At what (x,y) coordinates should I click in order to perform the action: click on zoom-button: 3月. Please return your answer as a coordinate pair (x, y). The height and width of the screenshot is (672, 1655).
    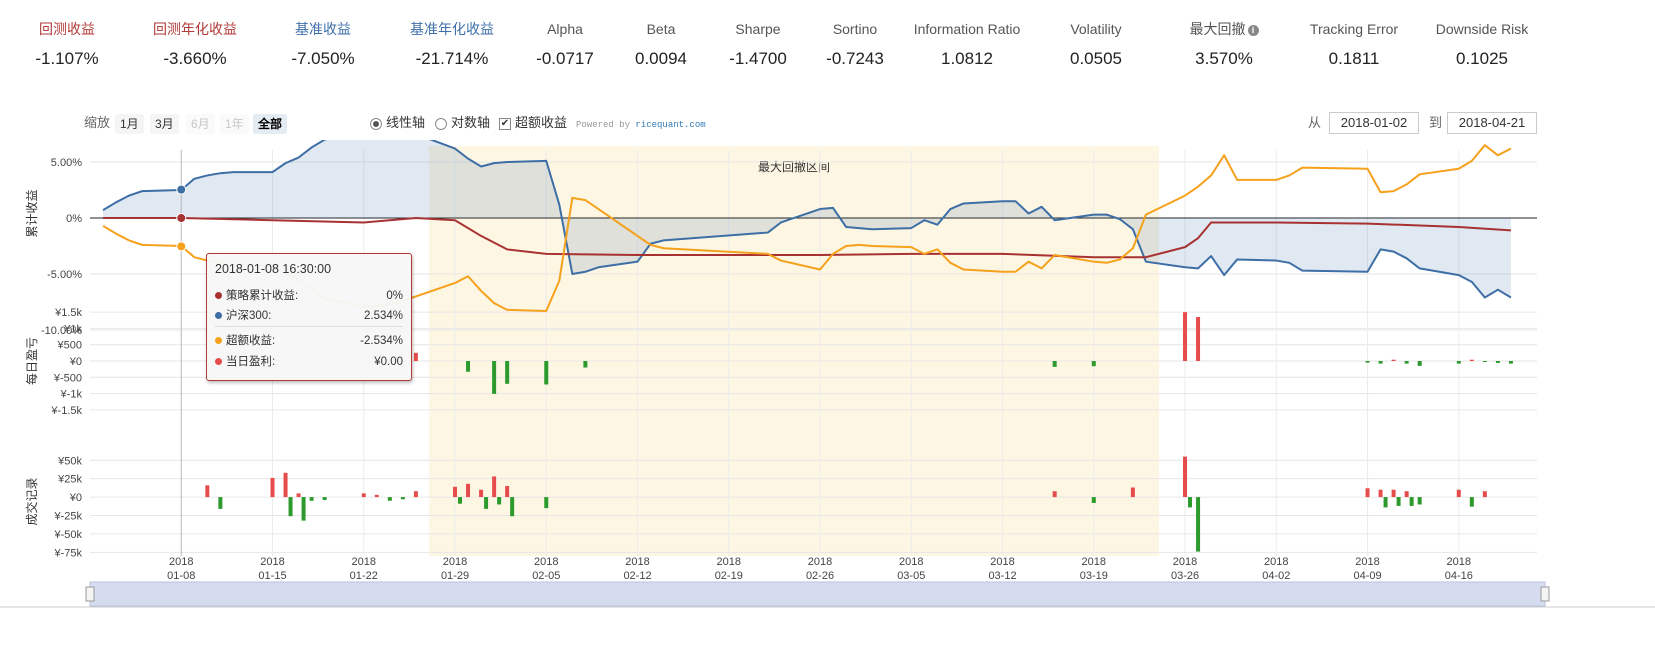
    Looking at the image, I should click on (164, 124).